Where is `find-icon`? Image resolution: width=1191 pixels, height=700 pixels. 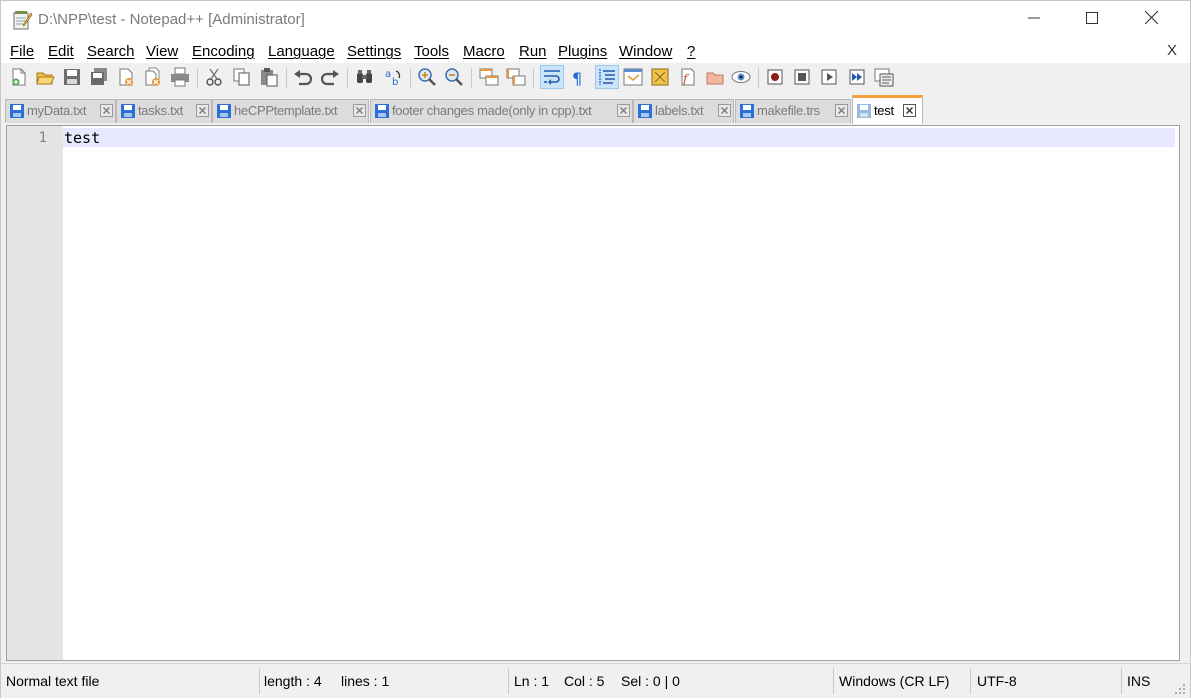
find-icon is located at coordinates (365, 77).